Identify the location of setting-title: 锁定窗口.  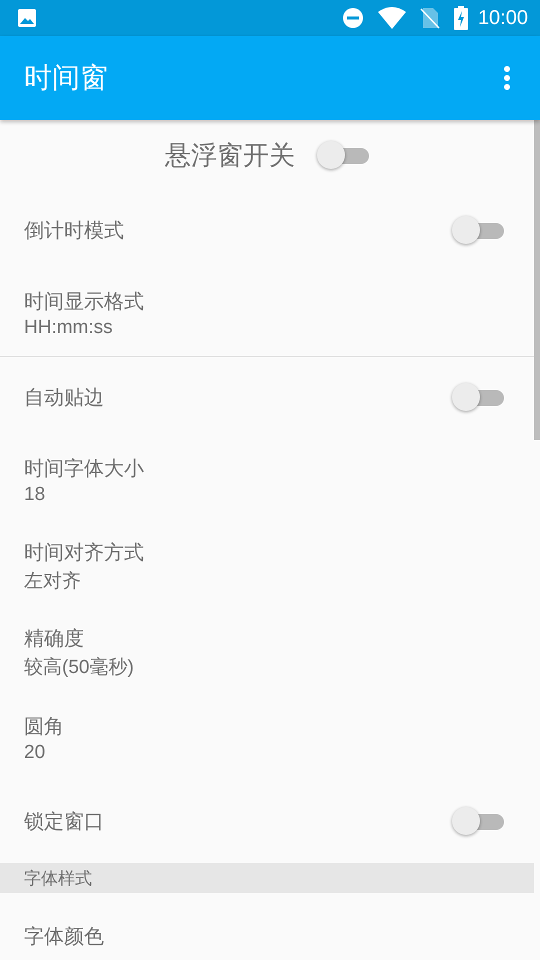
(64, 821).